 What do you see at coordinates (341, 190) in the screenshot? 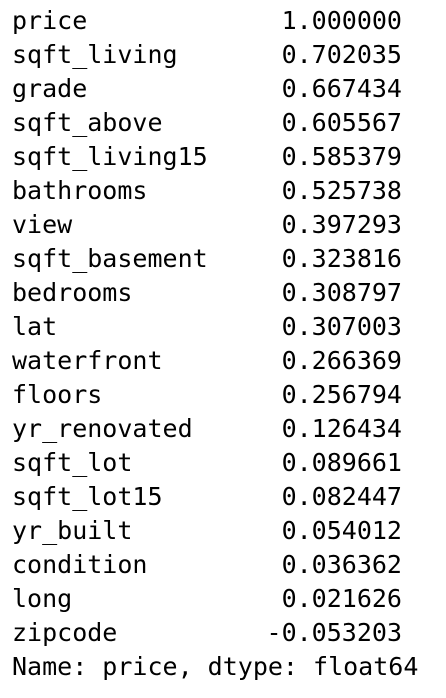
I see `series-value: 0.525738` at bounding box center [341, 190].